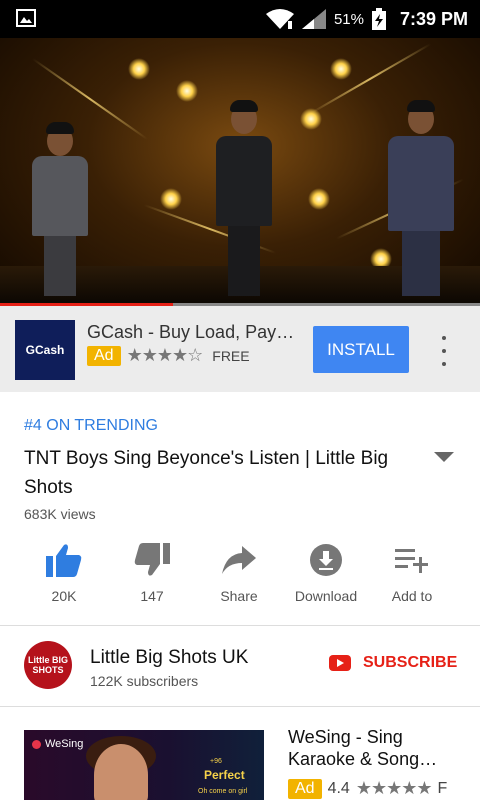 This screenshot has width=480, height=800. Describe the element at coordinates (36, 744) in the screenshot. I see `wesing-icon` at that location.